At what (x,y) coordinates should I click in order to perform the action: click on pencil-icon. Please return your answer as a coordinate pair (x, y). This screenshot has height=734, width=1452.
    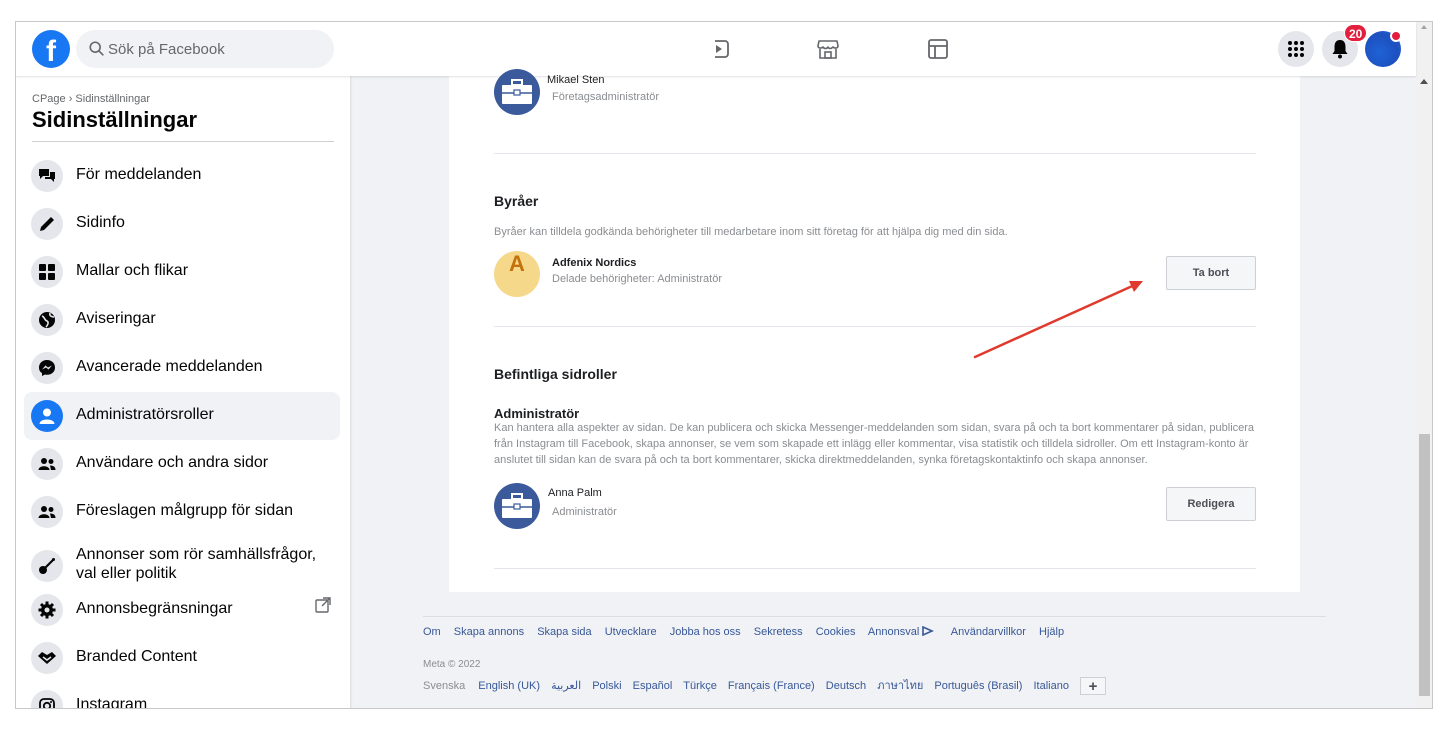
    Looking at the image, I should click on (47, 224).